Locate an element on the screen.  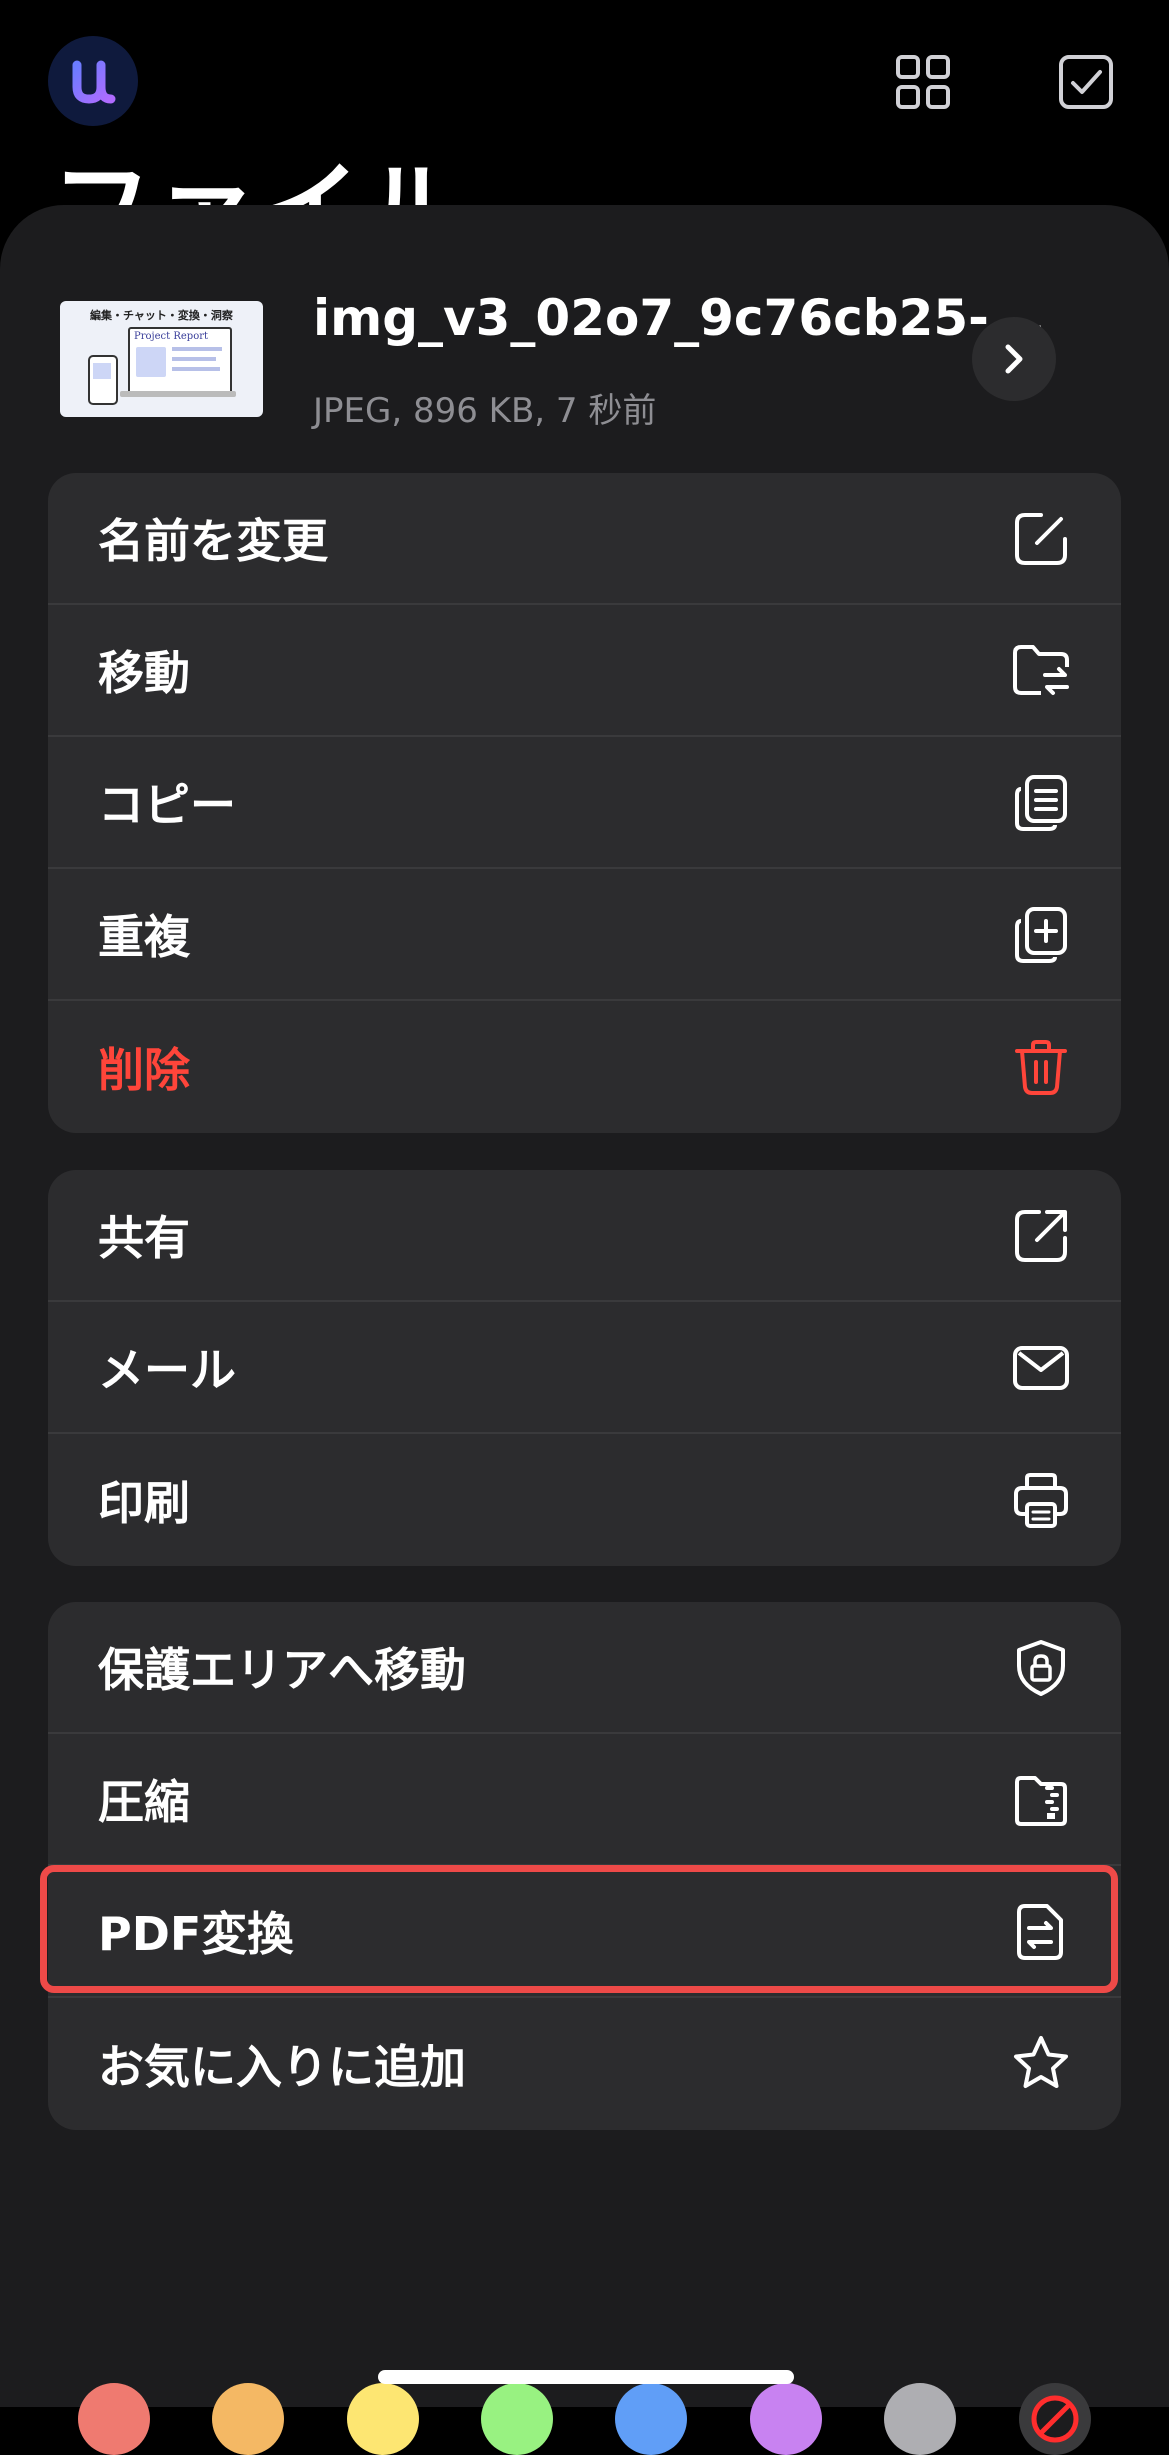
compress-label: 圧縮 is located at coordinates (144, 1802).